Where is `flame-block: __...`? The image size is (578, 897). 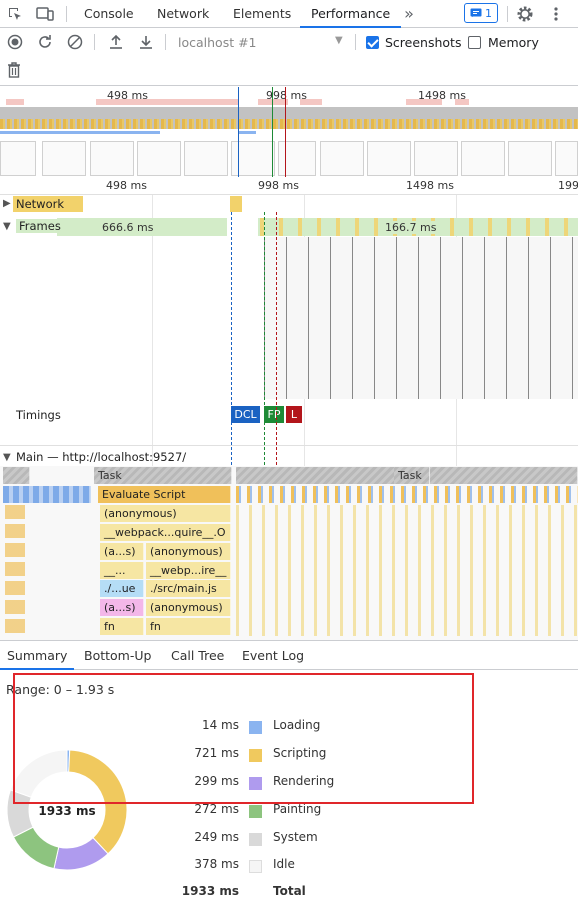
flame-block: __... is located at coordinates (122, 570).